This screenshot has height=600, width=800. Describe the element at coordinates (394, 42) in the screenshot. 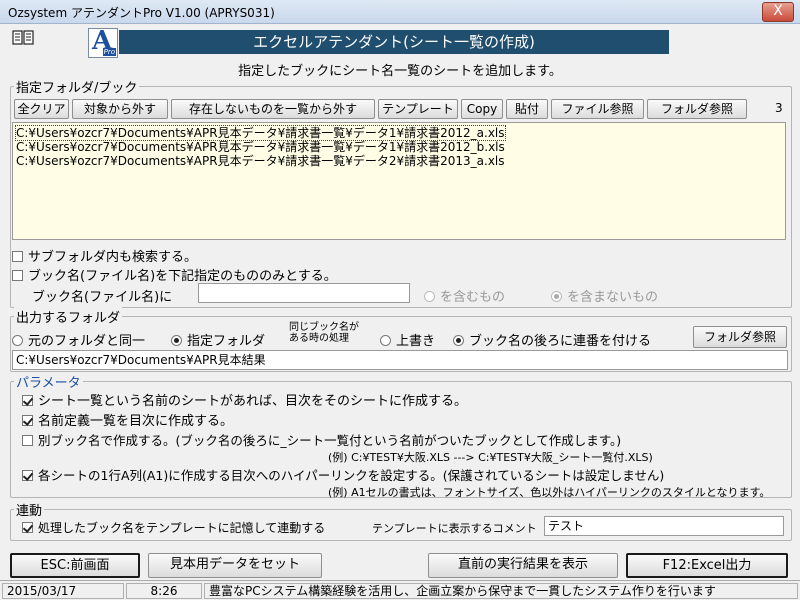

I see `page-title: エクセルアテンダント(シート一覧の作成)` at that location.